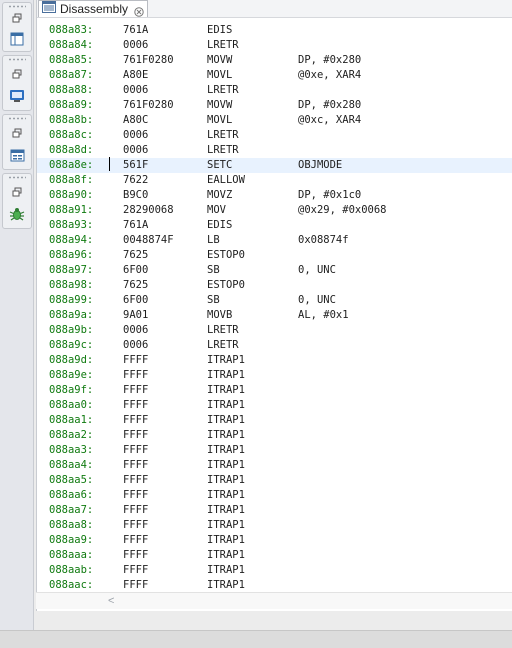  What do you see at coordinates (274, 510) in the screenshot?
I see `table-row: 088aa7: FFFF ITRAP1` at bounding box center [274, 510].